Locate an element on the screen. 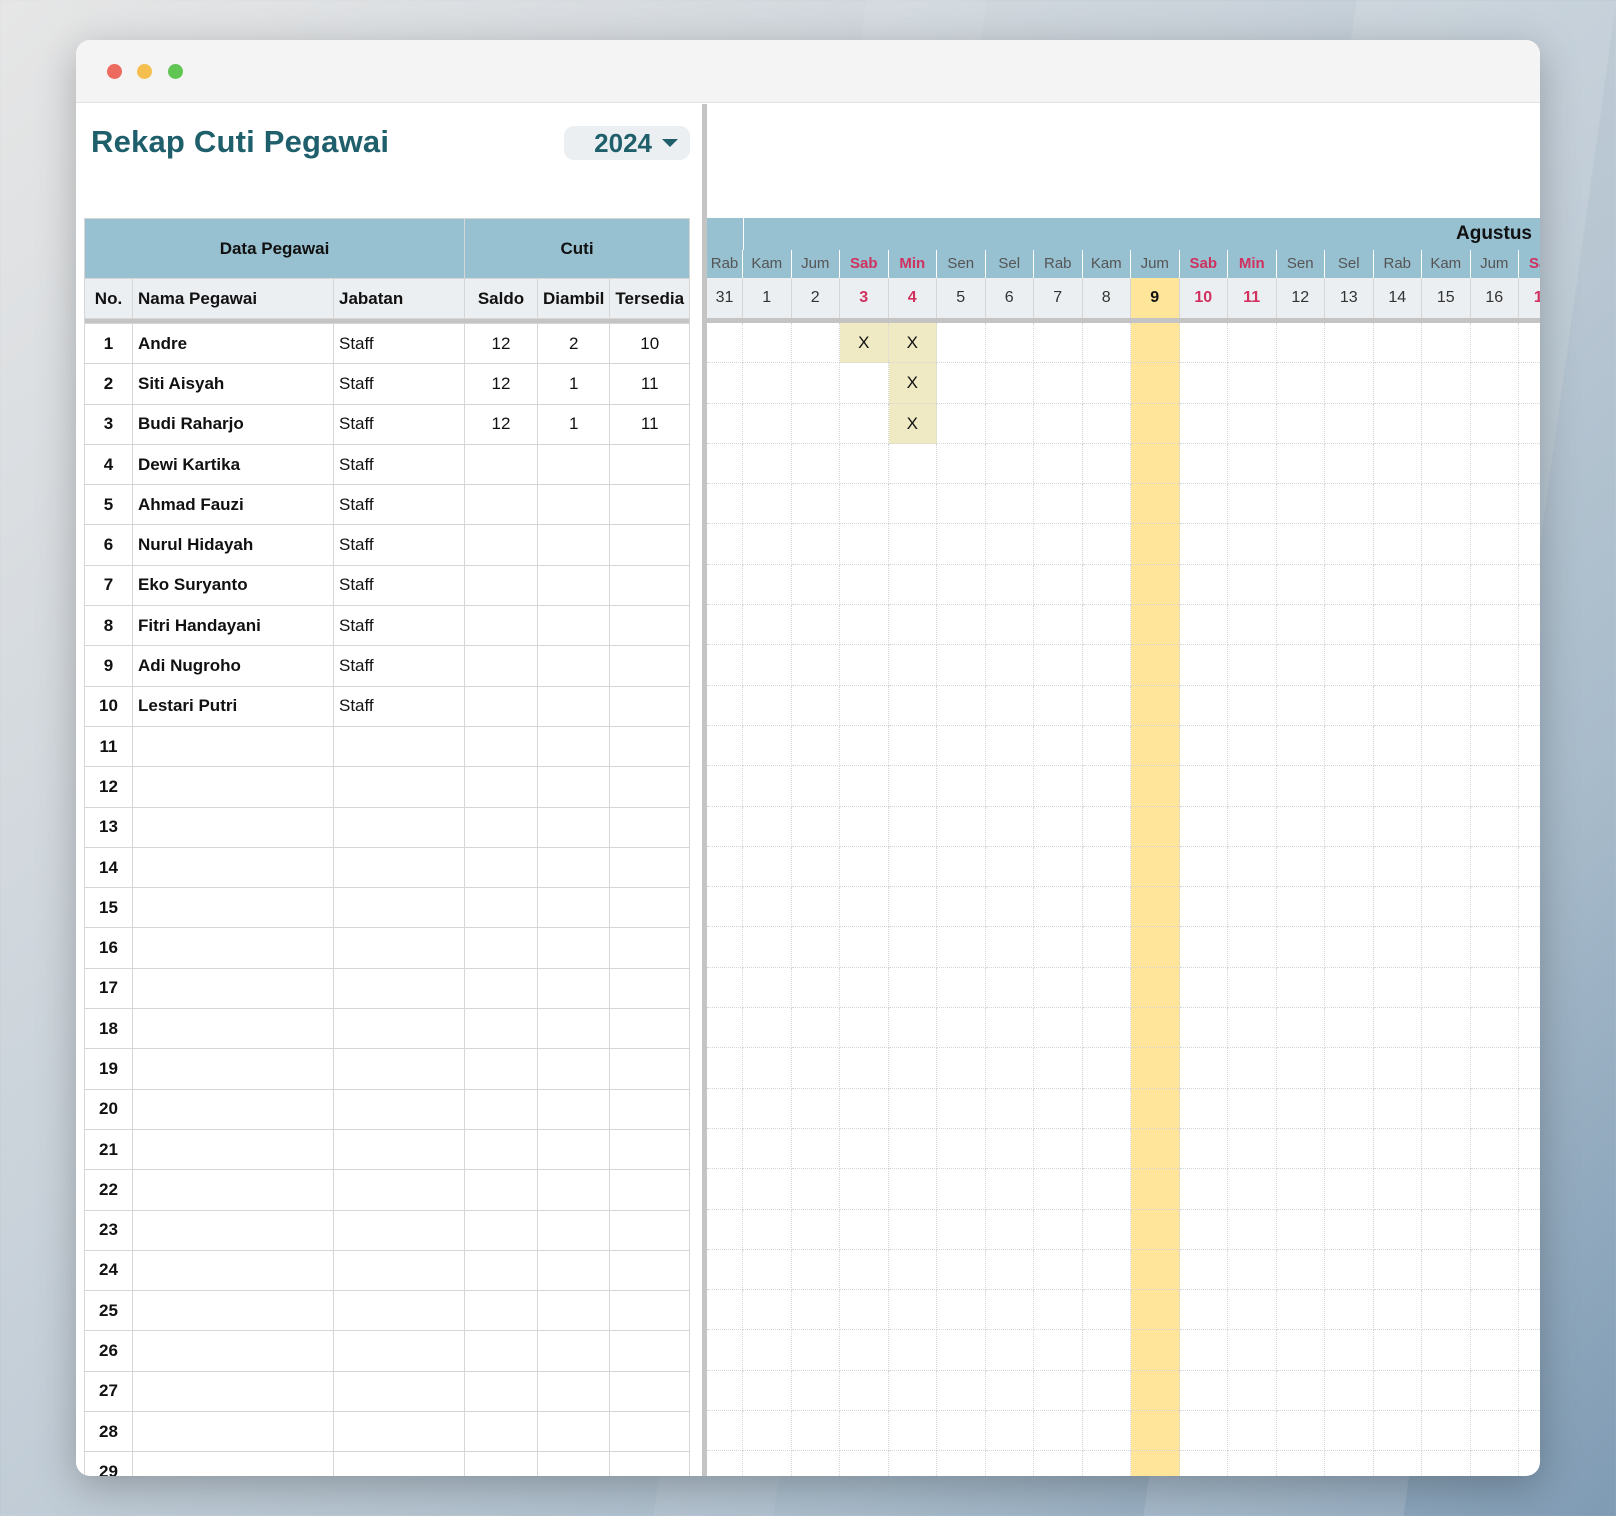 The height and width of the screenshot is (1516, 1616). row-number: 23 is located at coordinates (108, 1230).